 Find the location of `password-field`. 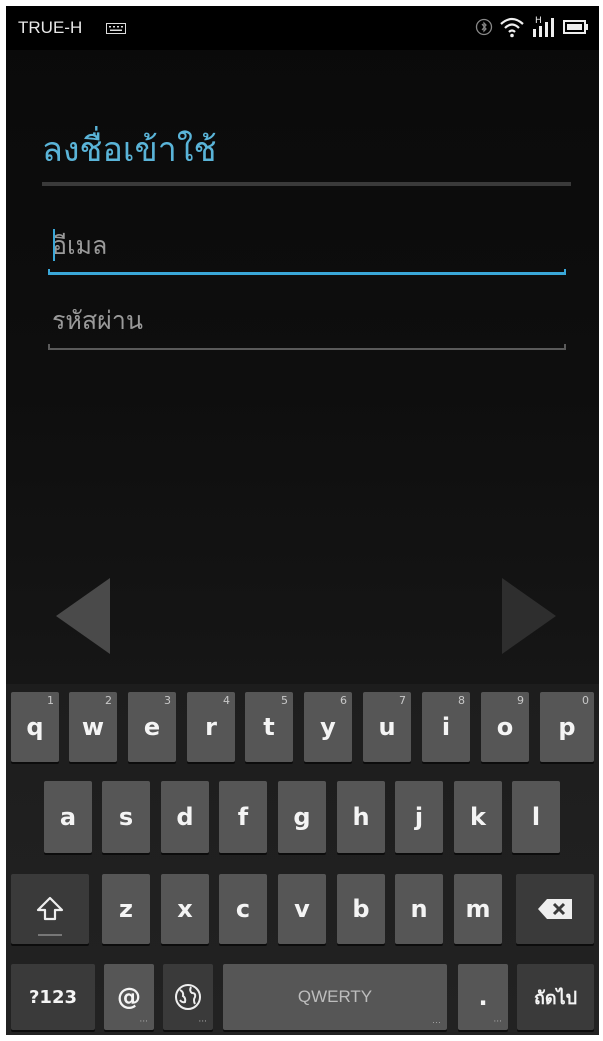

password-field is located at coordinates (305, 320).